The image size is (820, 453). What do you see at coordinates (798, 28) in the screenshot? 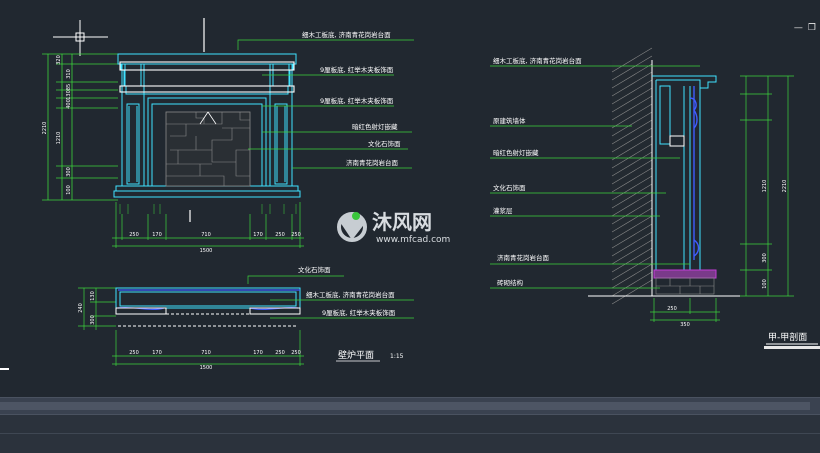
I see `minimize-icon: —` at bounding box center [798, 28].